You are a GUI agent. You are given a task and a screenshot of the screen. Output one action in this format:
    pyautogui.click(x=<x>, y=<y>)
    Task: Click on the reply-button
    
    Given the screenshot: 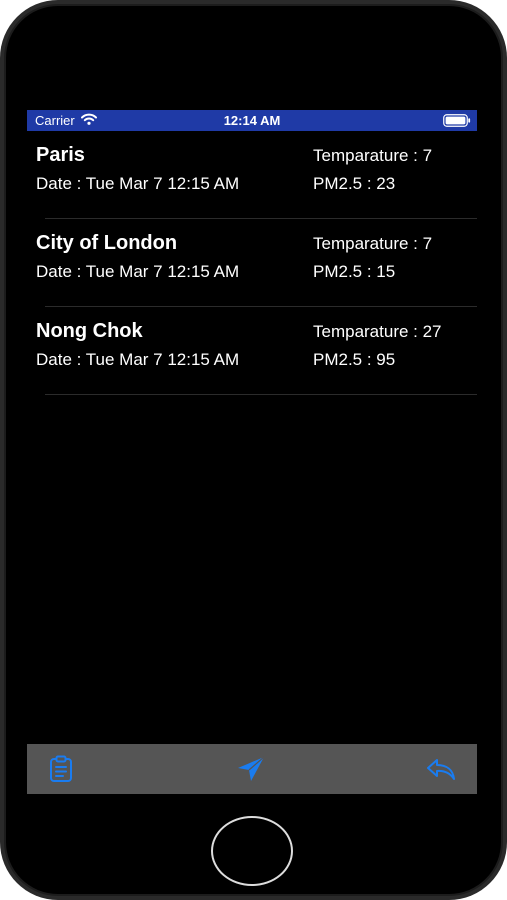 What is the action you would take?
    pyautogui.click(x=441, y=771)
    